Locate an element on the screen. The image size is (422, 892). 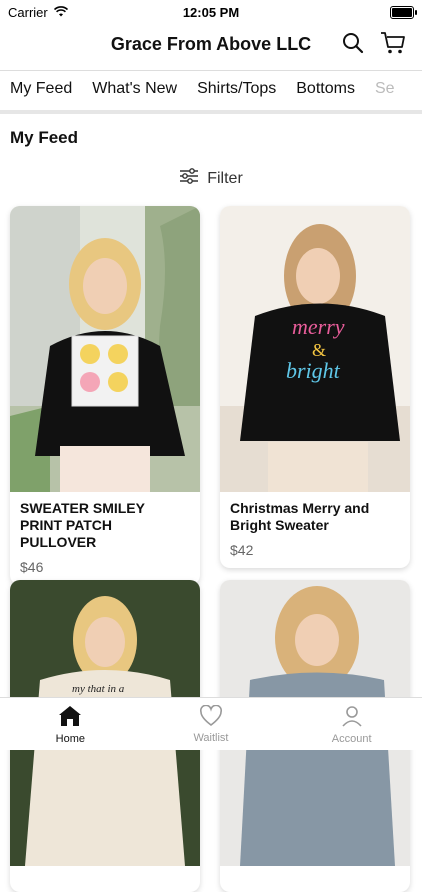
status-bar: Carrier 12:05 PM is located at coordinates (211, 12).